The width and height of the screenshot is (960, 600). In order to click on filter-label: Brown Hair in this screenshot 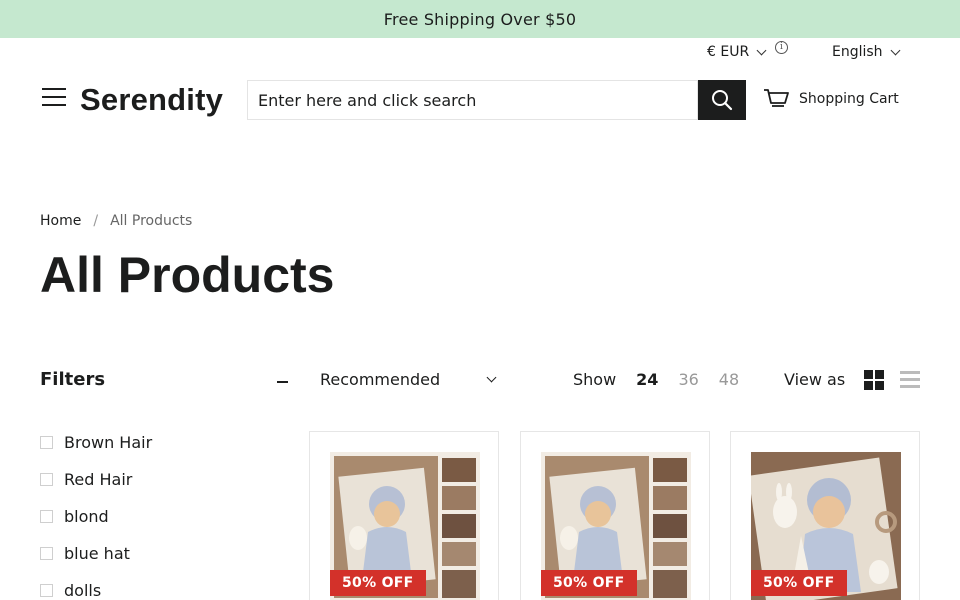, I will do `click(108, 442)`.